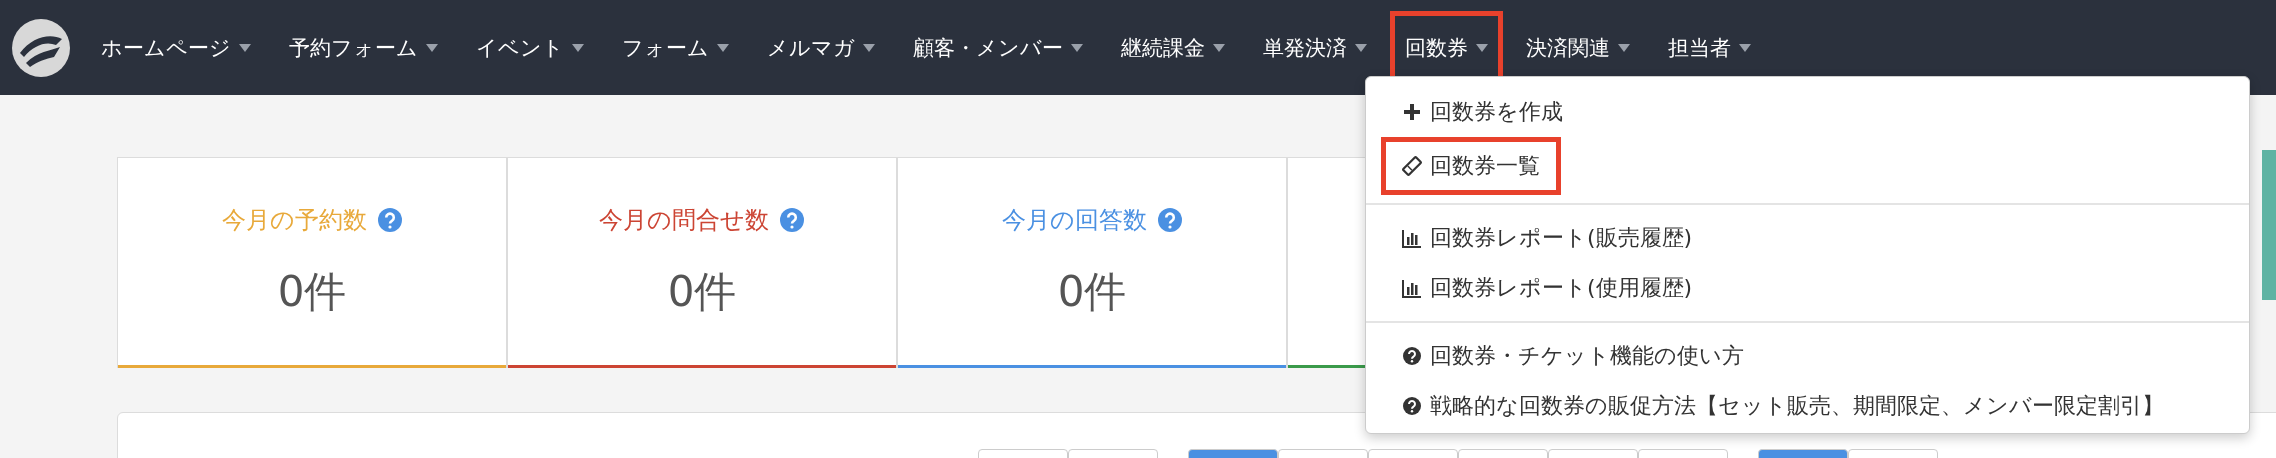 Image resolution: width=2276 pixels, height=458 pixels. I want to click on nav-menu-item: メルマガ, so click(821, 47).